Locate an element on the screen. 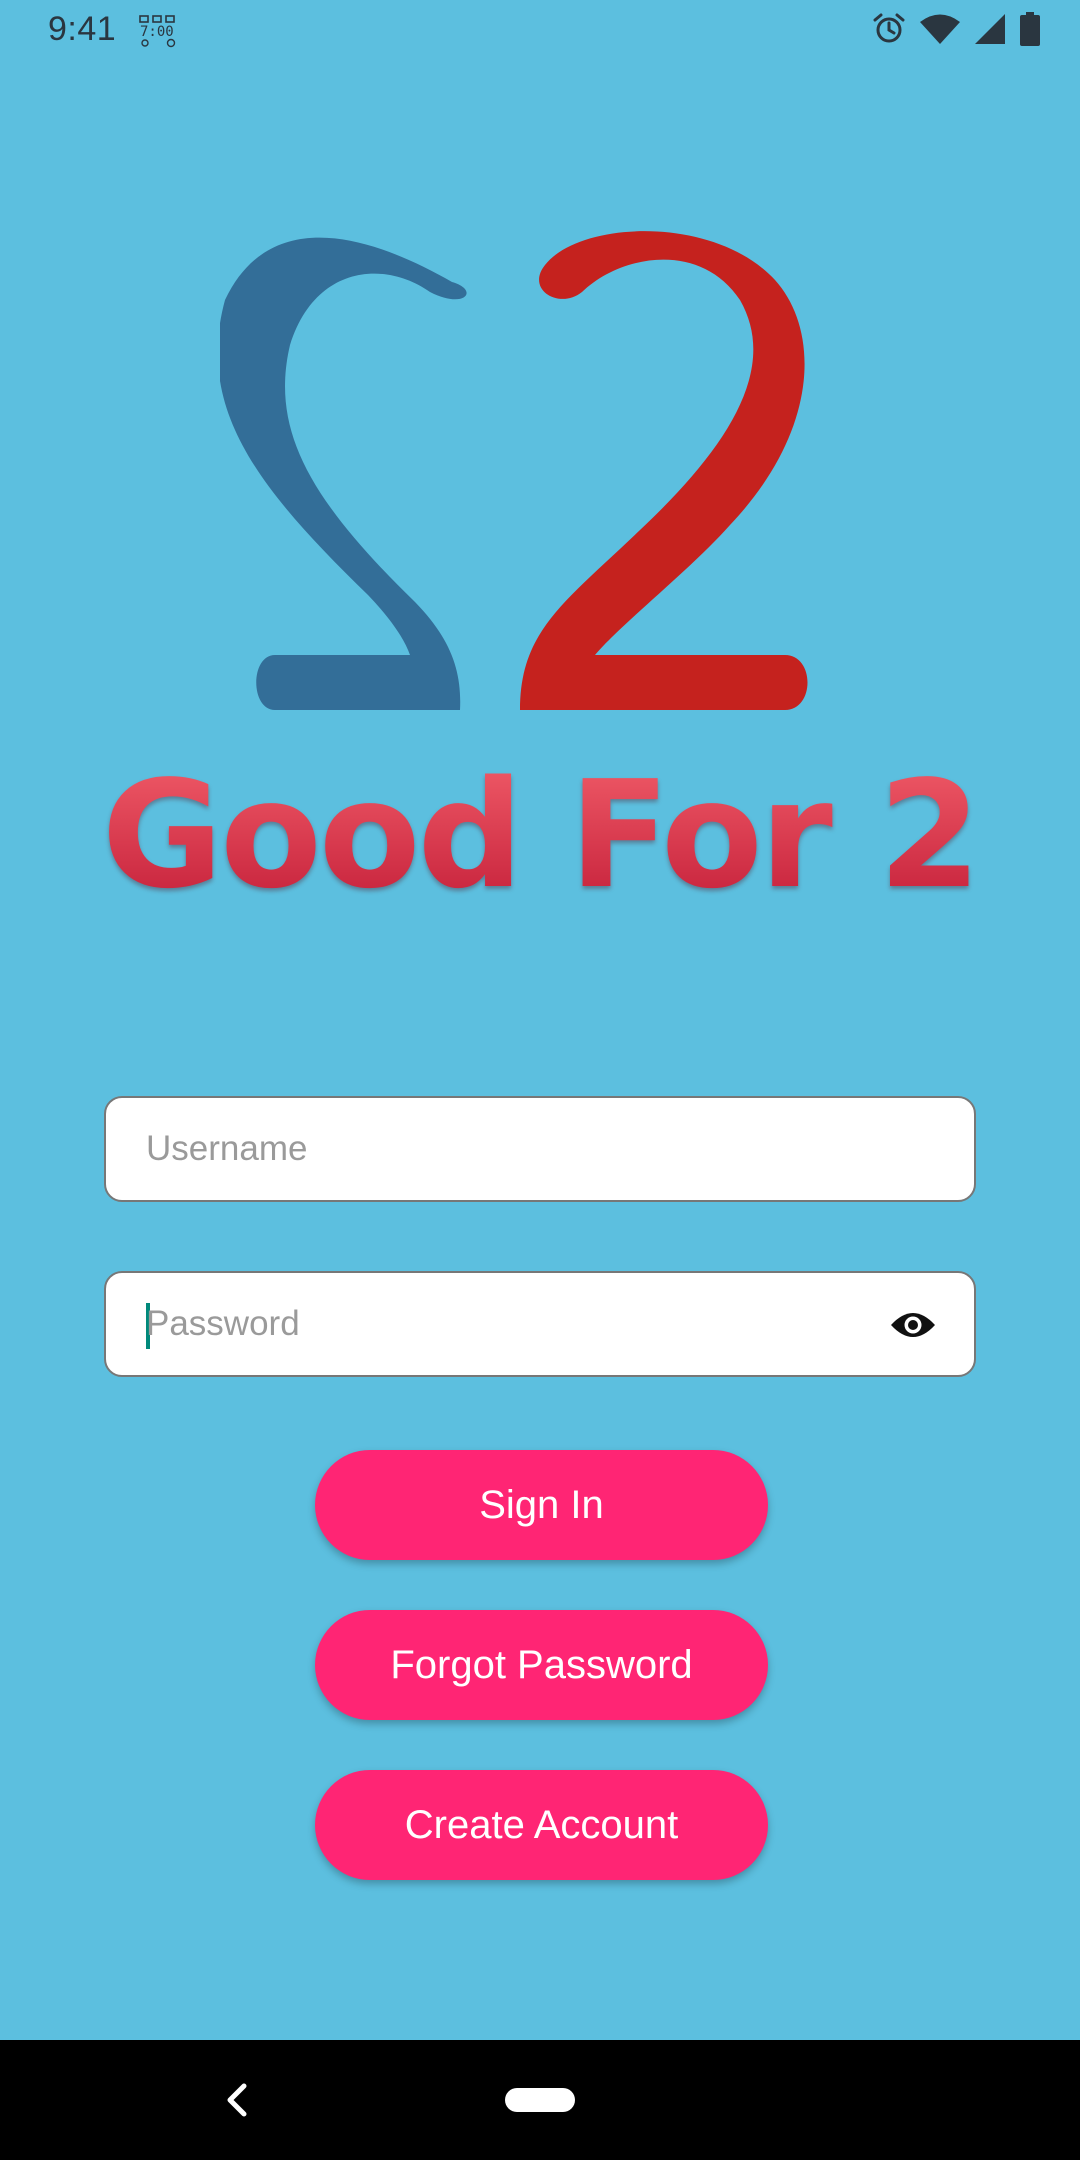 Image resolution: width=1080 pixels, height=2160 pixels. status-time: 9:41 is located at coordinates (82, 29).